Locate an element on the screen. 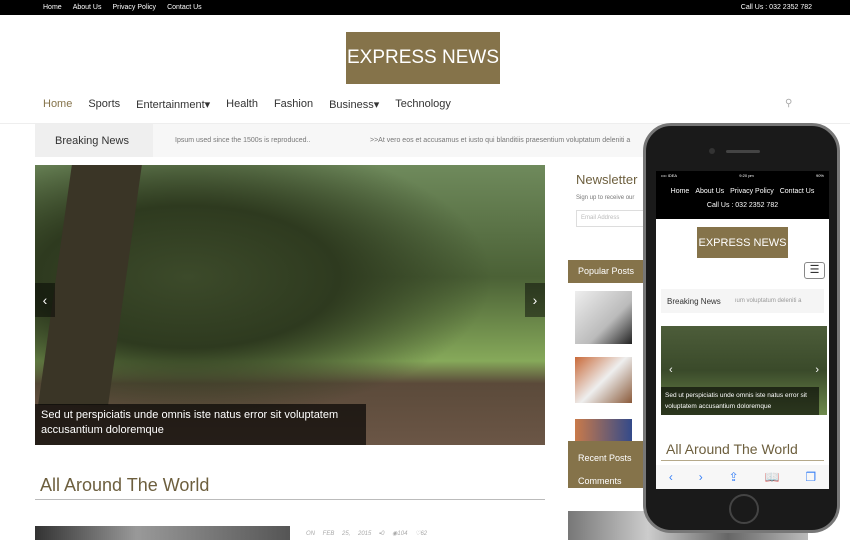 This screenshot has width=850, height=540. phone-call-us: Call Us : 032 2352 782 is located at coordinates (742, 205).